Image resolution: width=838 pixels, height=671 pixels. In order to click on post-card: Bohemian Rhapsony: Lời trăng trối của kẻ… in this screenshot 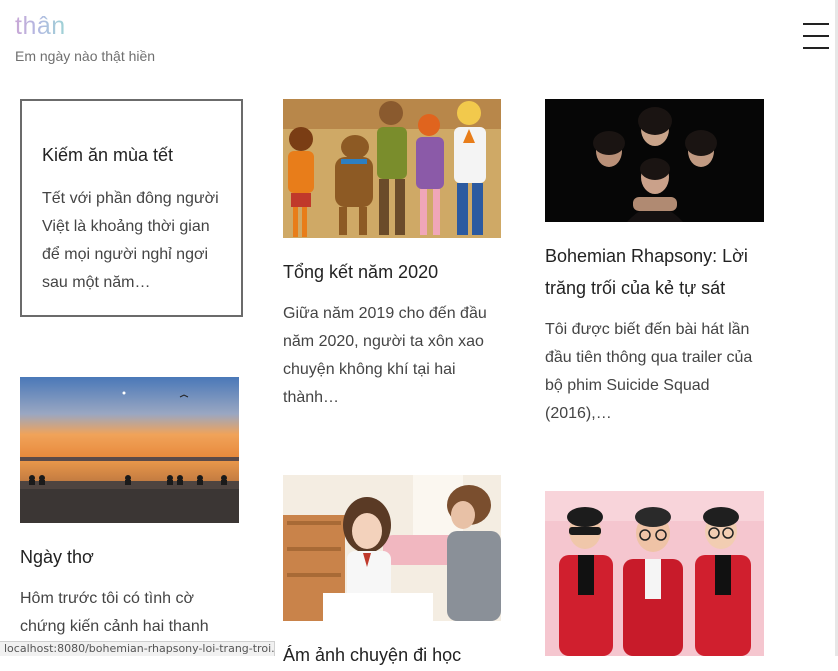, I will do `click(655, 263)`.